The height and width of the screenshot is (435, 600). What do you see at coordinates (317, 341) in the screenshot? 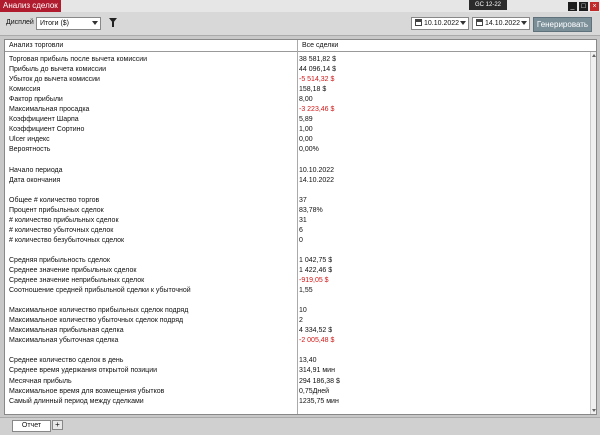
I see `row-value: -2 005,48 $` at bounding box center [317, 341].